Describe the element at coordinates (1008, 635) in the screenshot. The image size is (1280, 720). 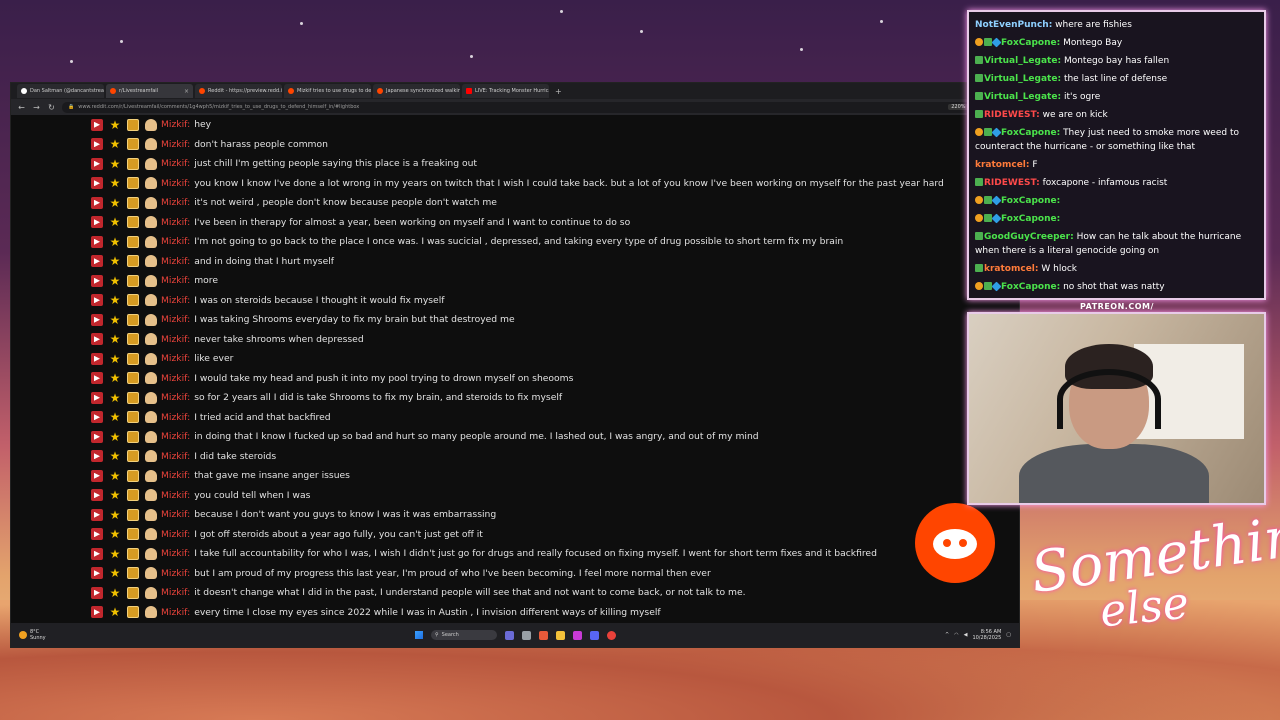
I see `notification-icon: ▢` at that location.